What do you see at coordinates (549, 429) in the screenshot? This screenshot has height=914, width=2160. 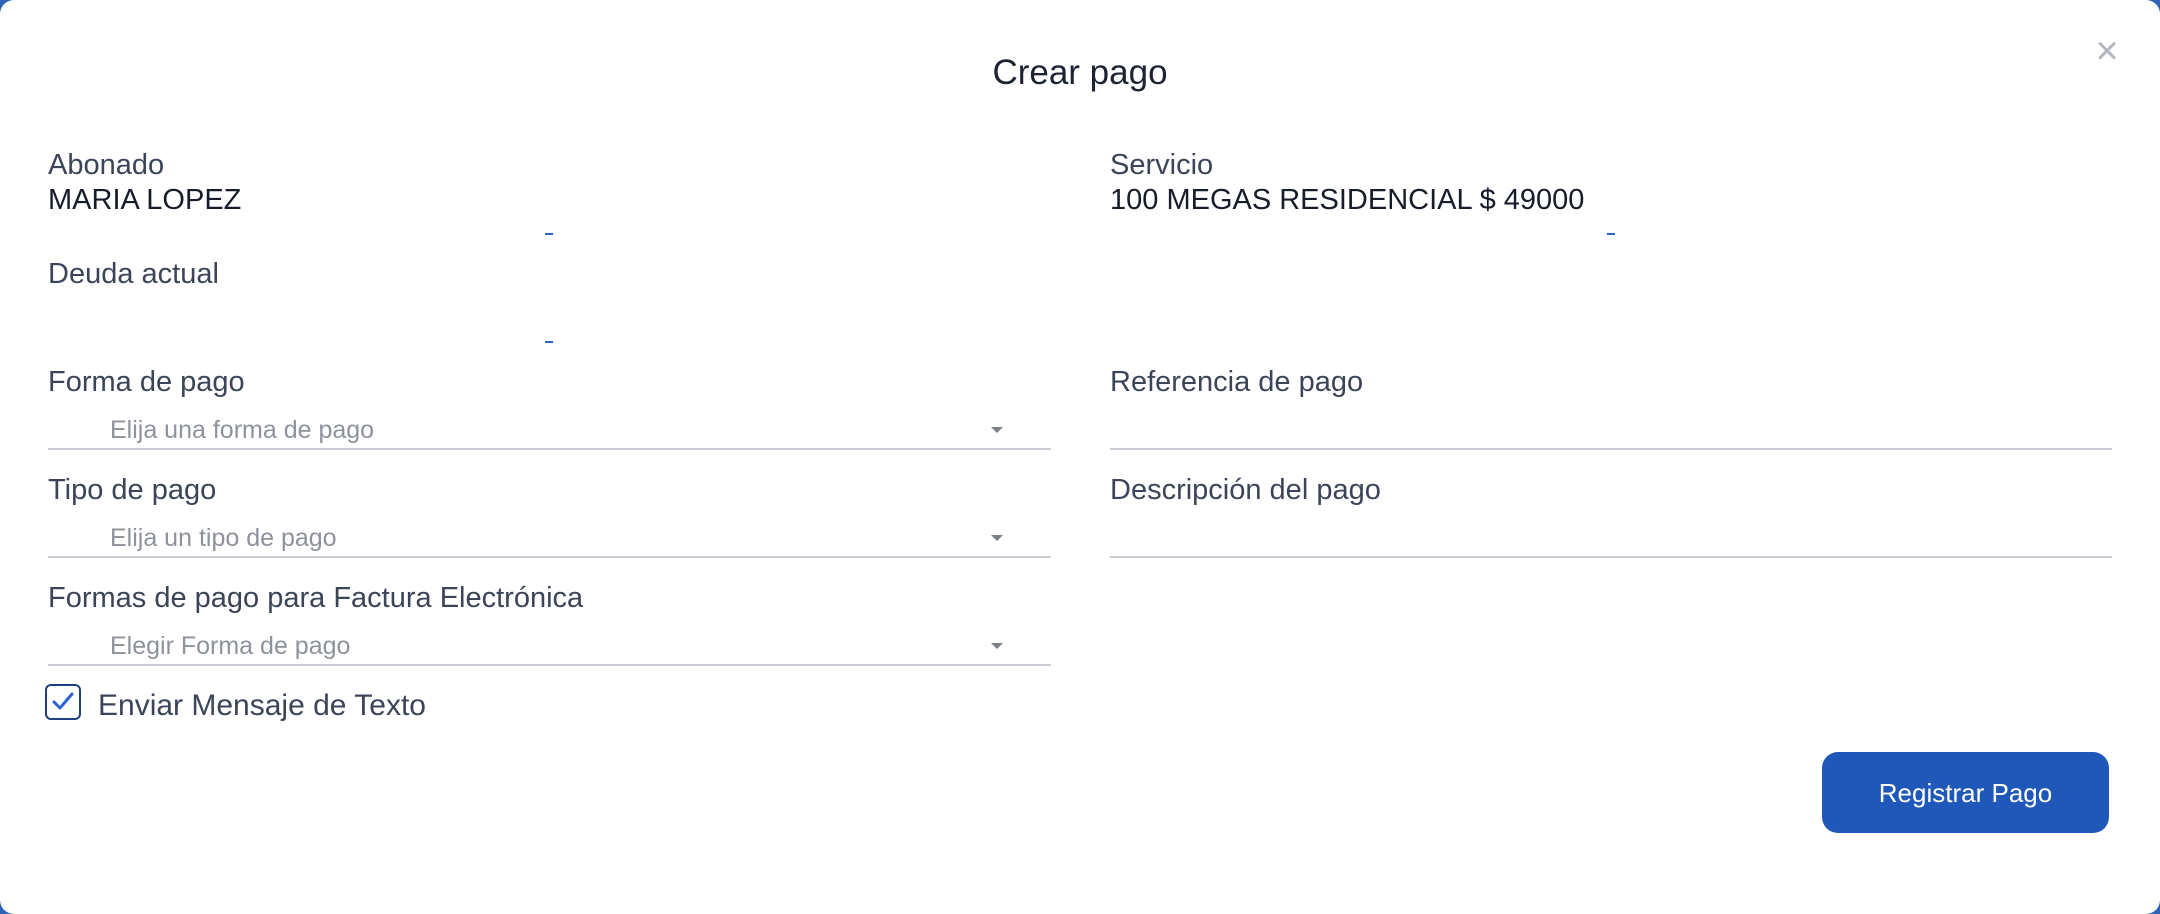 I see `forma-pago-select: Elija una forma de pago` at bounding box center [549, 429].